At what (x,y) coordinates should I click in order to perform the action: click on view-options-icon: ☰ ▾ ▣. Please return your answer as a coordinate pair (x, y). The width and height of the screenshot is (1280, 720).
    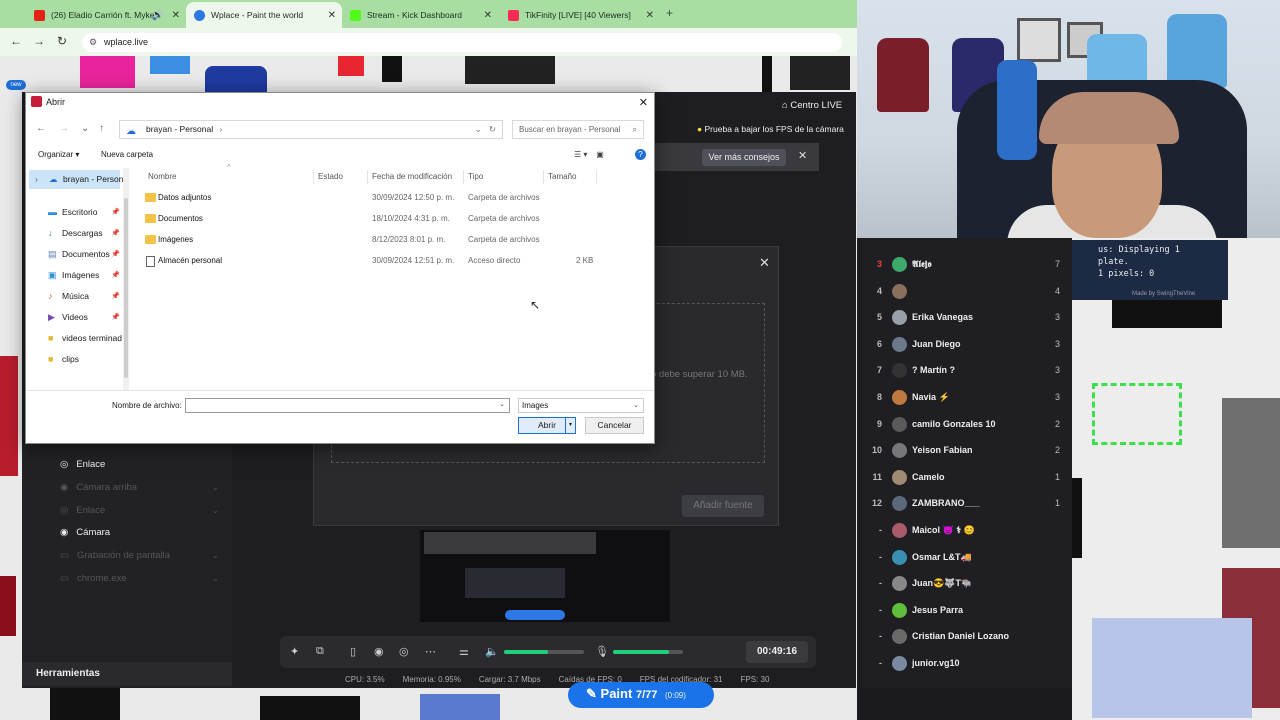
    Looking at the image, I should click on (589, 154).